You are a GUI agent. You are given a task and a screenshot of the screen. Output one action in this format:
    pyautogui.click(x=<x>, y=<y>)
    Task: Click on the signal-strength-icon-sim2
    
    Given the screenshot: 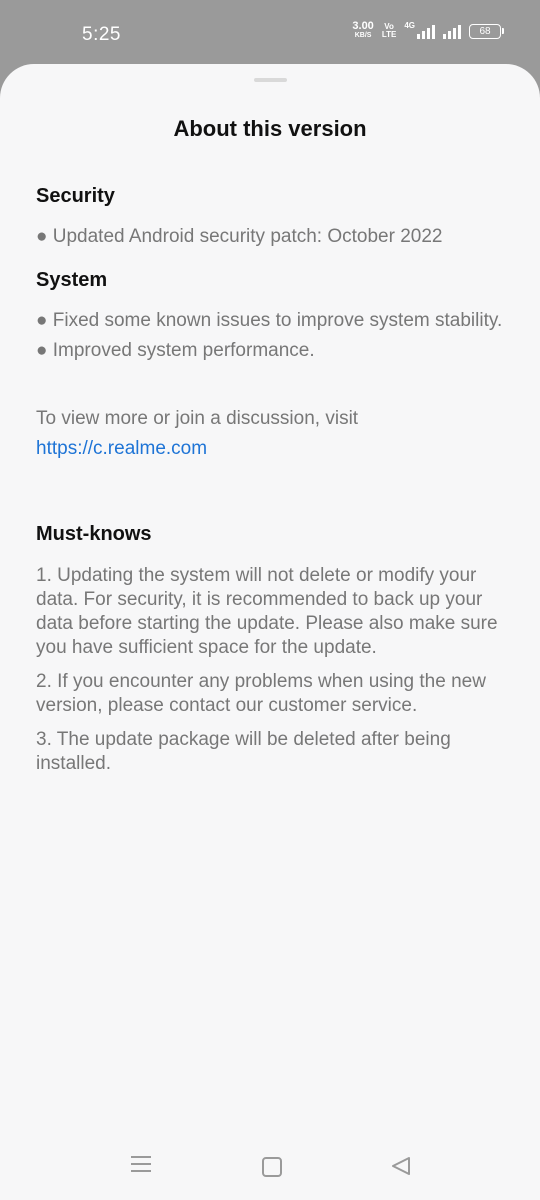 What is the action you would take?
    pyautogui.click(x=452, y=31)
    